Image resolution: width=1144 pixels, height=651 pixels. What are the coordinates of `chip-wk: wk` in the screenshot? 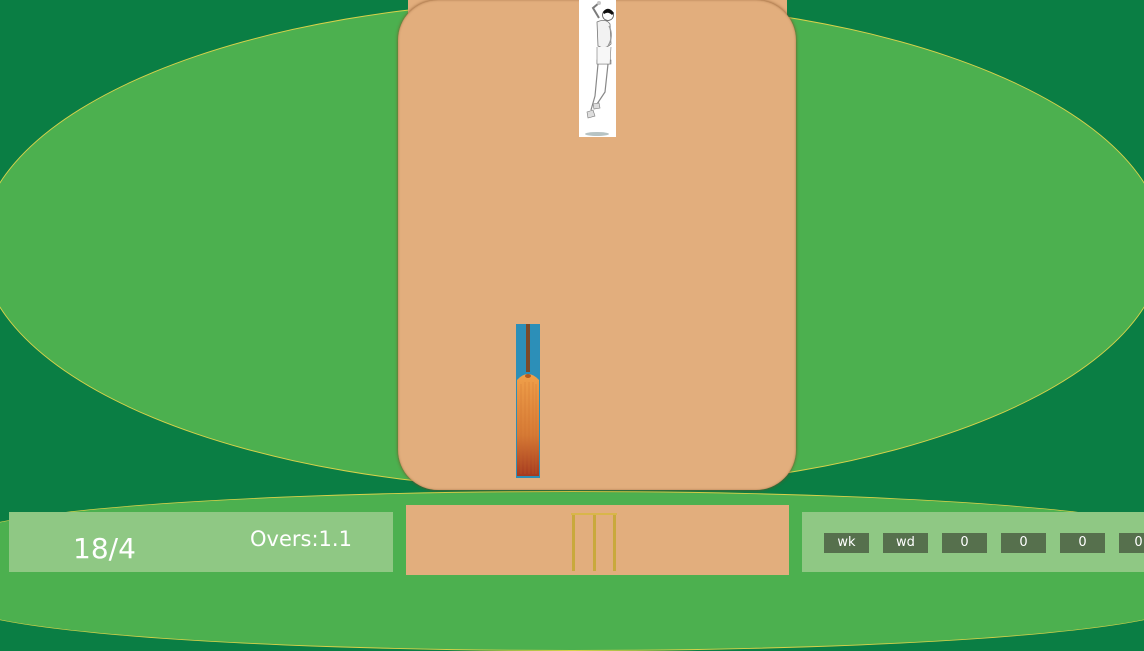 It's located at (846, 543).